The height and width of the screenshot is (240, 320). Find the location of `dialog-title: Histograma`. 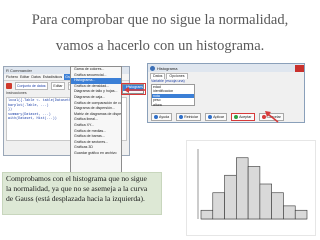

dialog-title: Histograma is located at coordinates (167, 68).